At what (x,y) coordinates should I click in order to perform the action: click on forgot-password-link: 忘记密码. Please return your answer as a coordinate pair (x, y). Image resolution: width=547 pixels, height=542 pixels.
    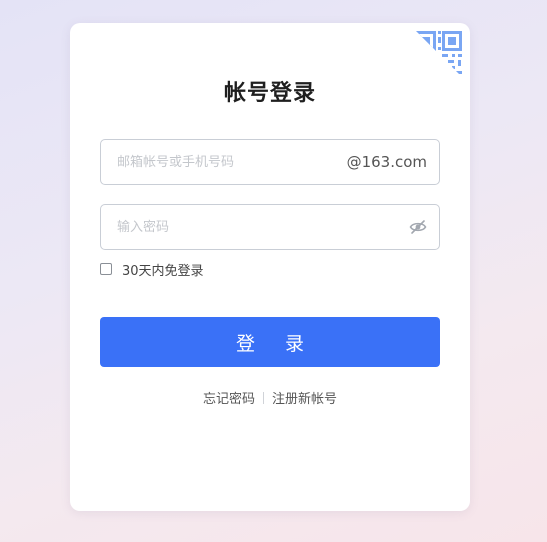
    Looking at the image, I should click on (229, 399).